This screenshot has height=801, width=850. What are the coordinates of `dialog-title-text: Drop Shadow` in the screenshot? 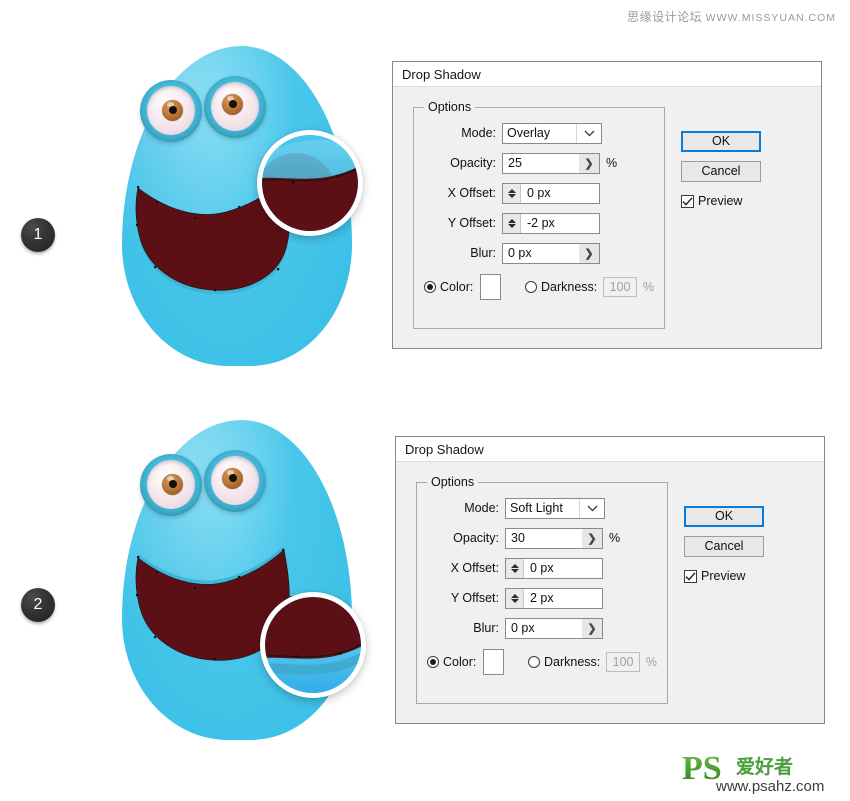 It's located at (444, 449).